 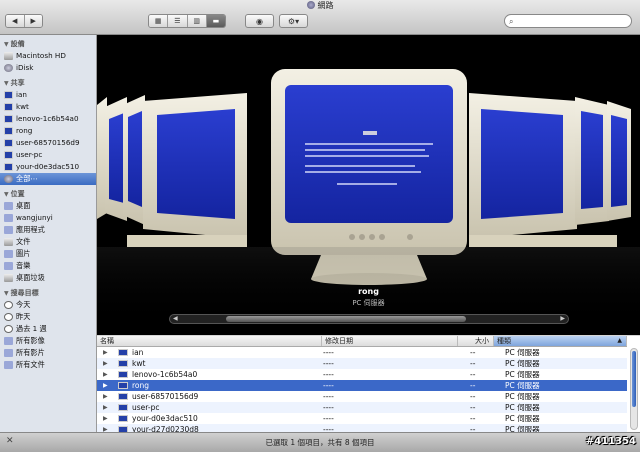 What do you see at coordinates (48, 68) in the screenshot?
I see `sidebar-item-idisk: iDisk` at bounding box center [48, 68].